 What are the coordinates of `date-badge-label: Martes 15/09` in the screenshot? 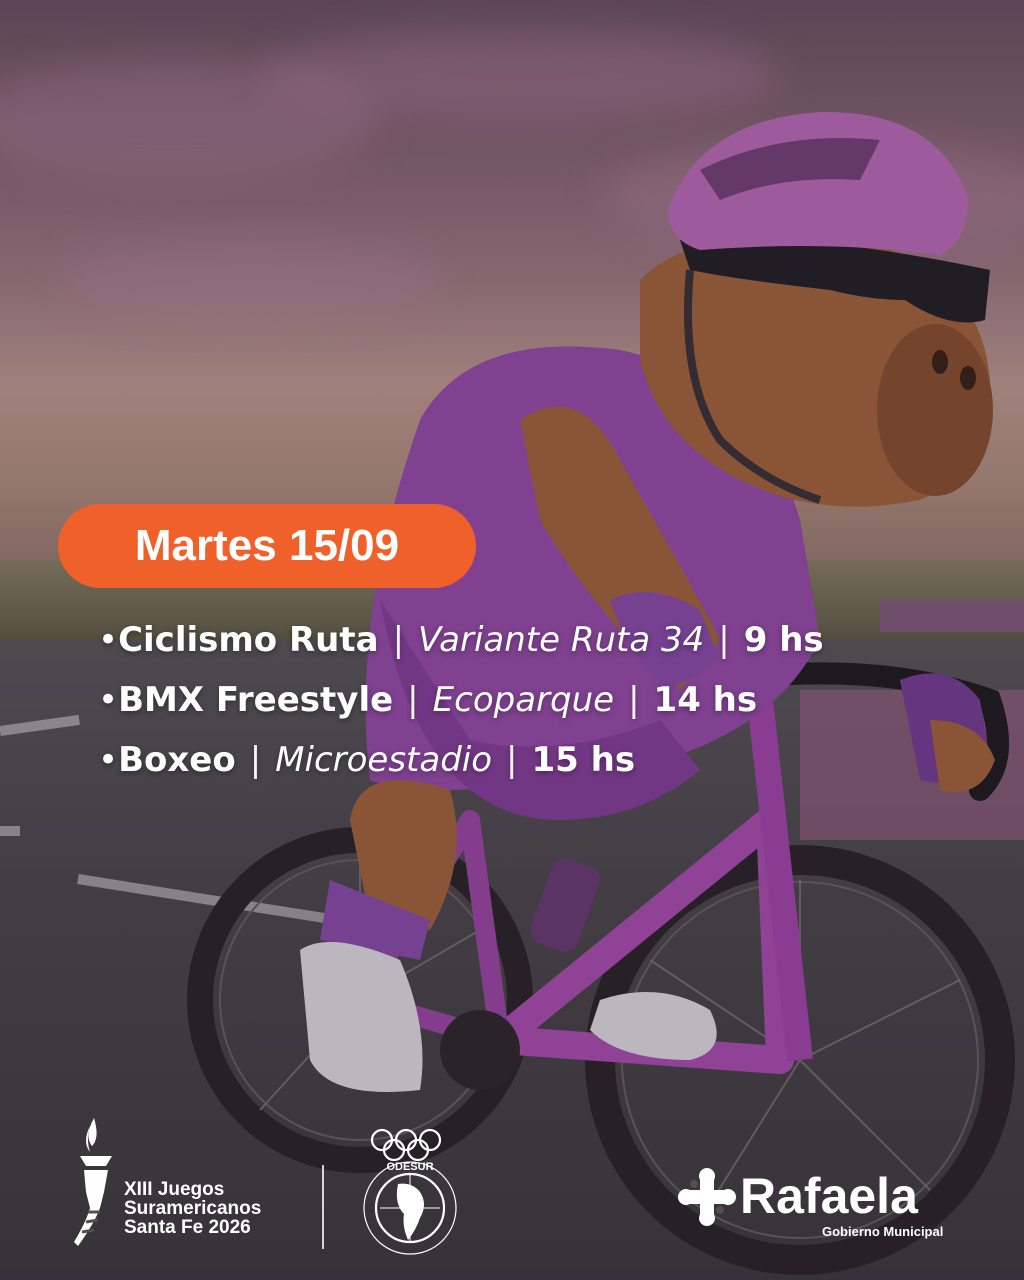 It's located at (267, 545).